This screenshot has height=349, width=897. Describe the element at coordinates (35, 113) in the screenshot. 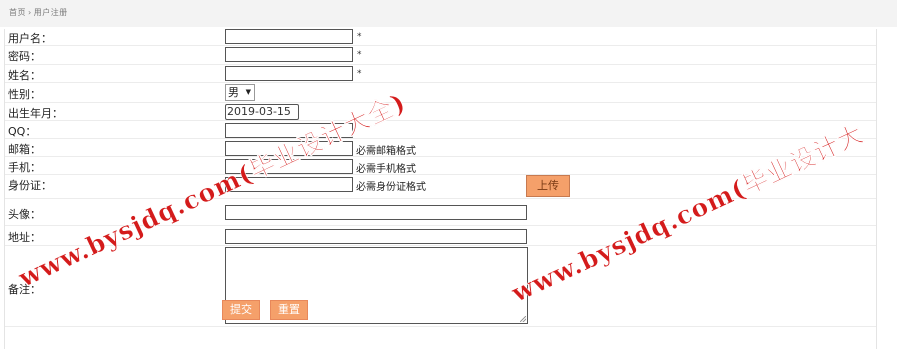

I see `birthdate-label: 出生年月：` at that location.